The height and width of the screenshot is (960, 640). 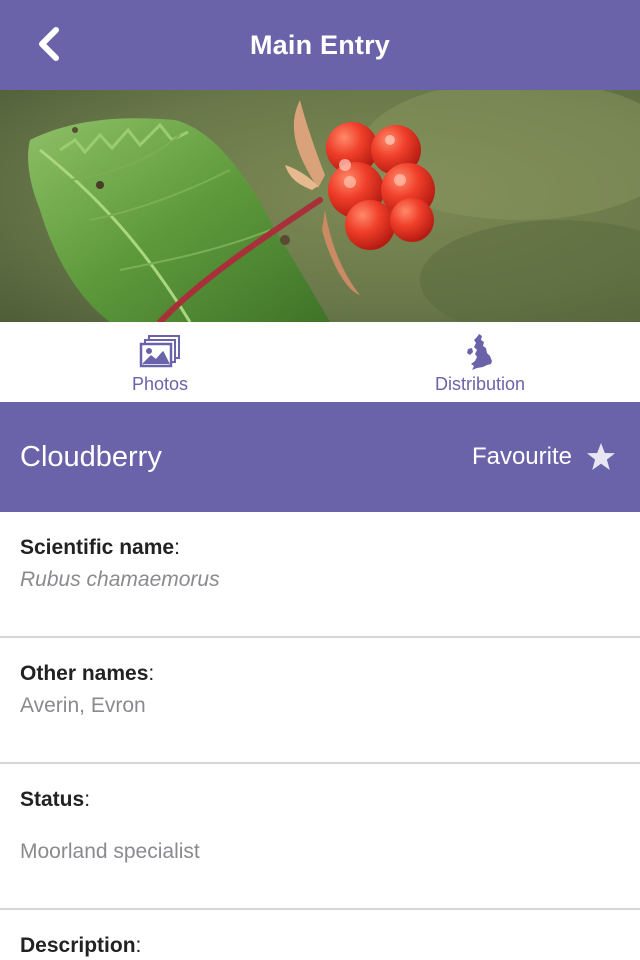 What do you see at coordinates (480, 384) in the screenshot?
I see `tab-distribution-label: Distribution` at bounding box center [480, 384].